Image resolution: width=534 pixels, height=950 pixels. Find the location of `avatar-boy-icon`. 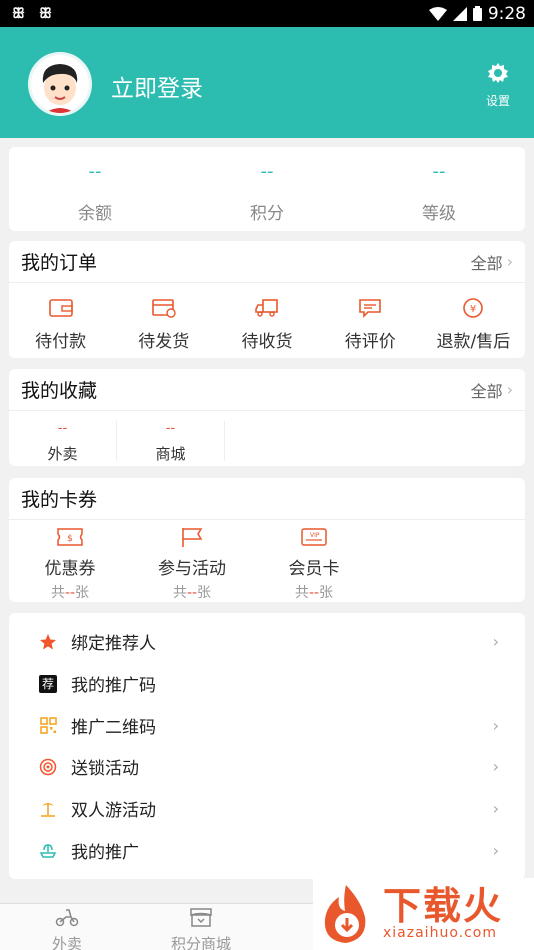

avatar-boy-icon is located at coordinates (60, 84).